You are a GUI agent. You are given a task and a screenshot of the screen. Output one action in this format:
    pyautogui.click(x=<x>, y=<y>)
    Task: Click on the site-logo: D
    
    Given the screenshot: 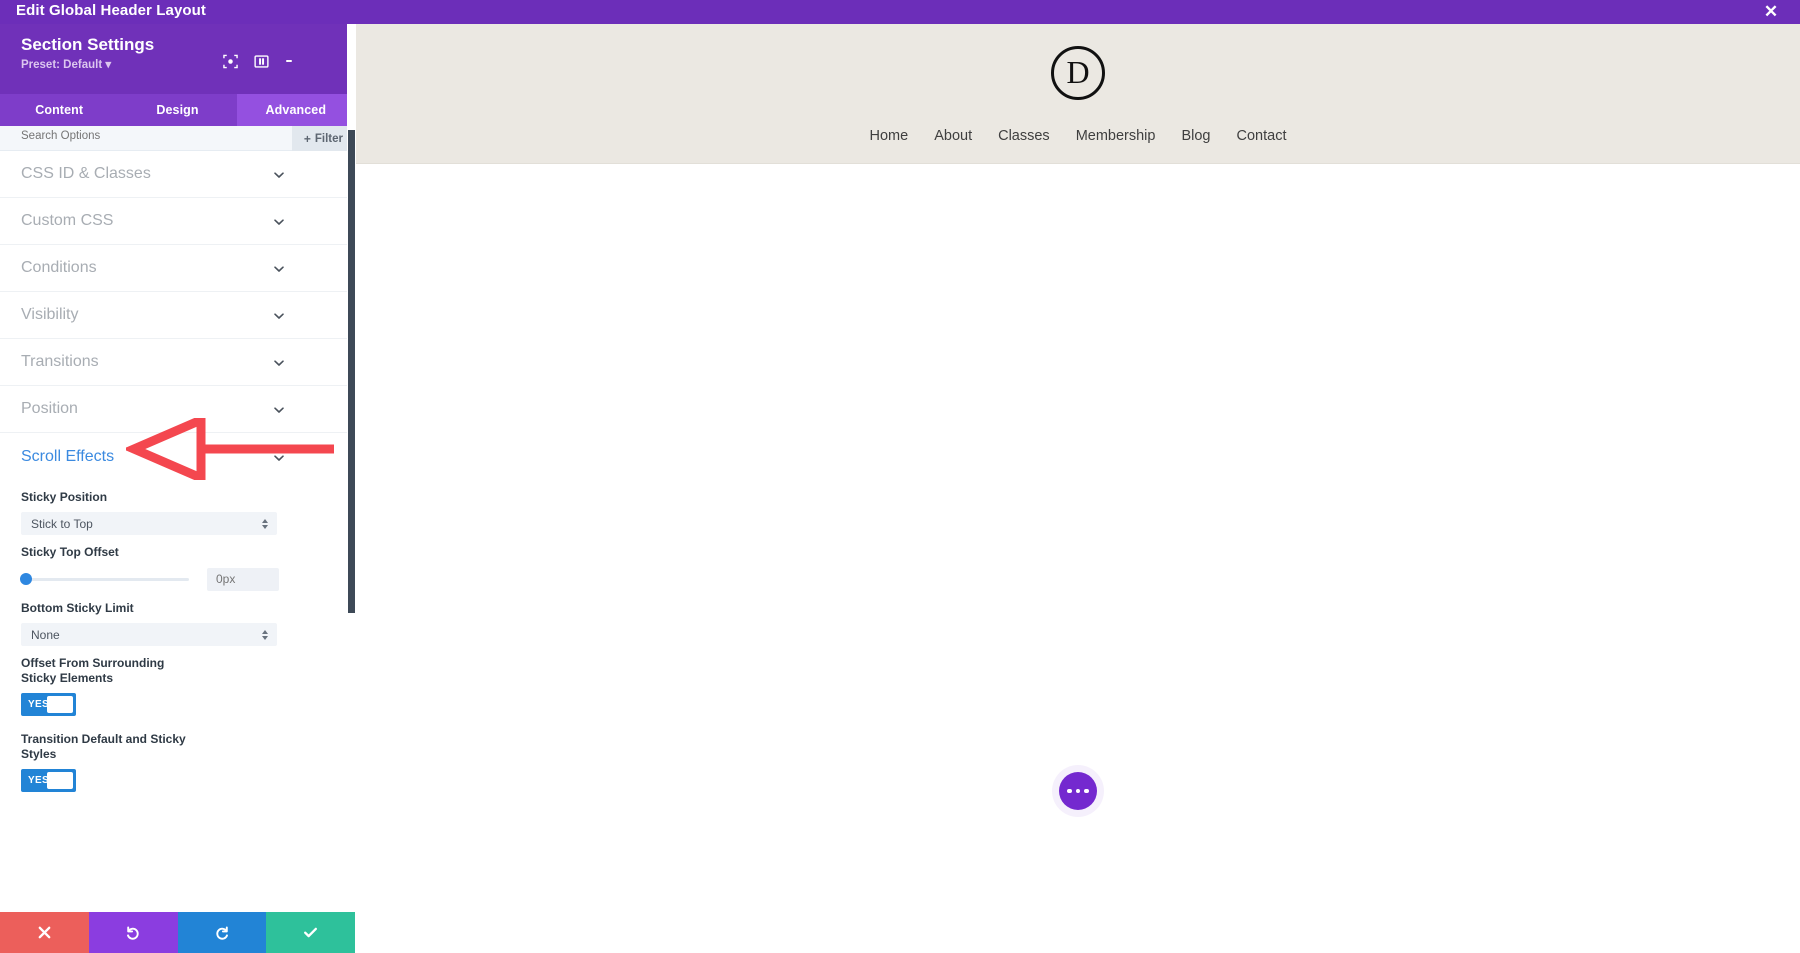 What is the action you would take?
    pyautogui.click(x=1078, y=73)
    